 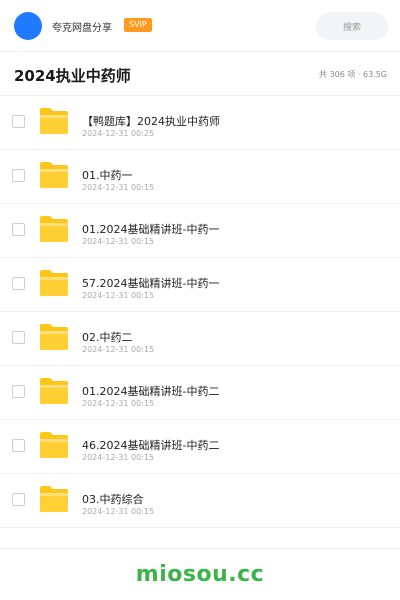 I want to click on search-button: 搜索, so click(x=352, y=26).